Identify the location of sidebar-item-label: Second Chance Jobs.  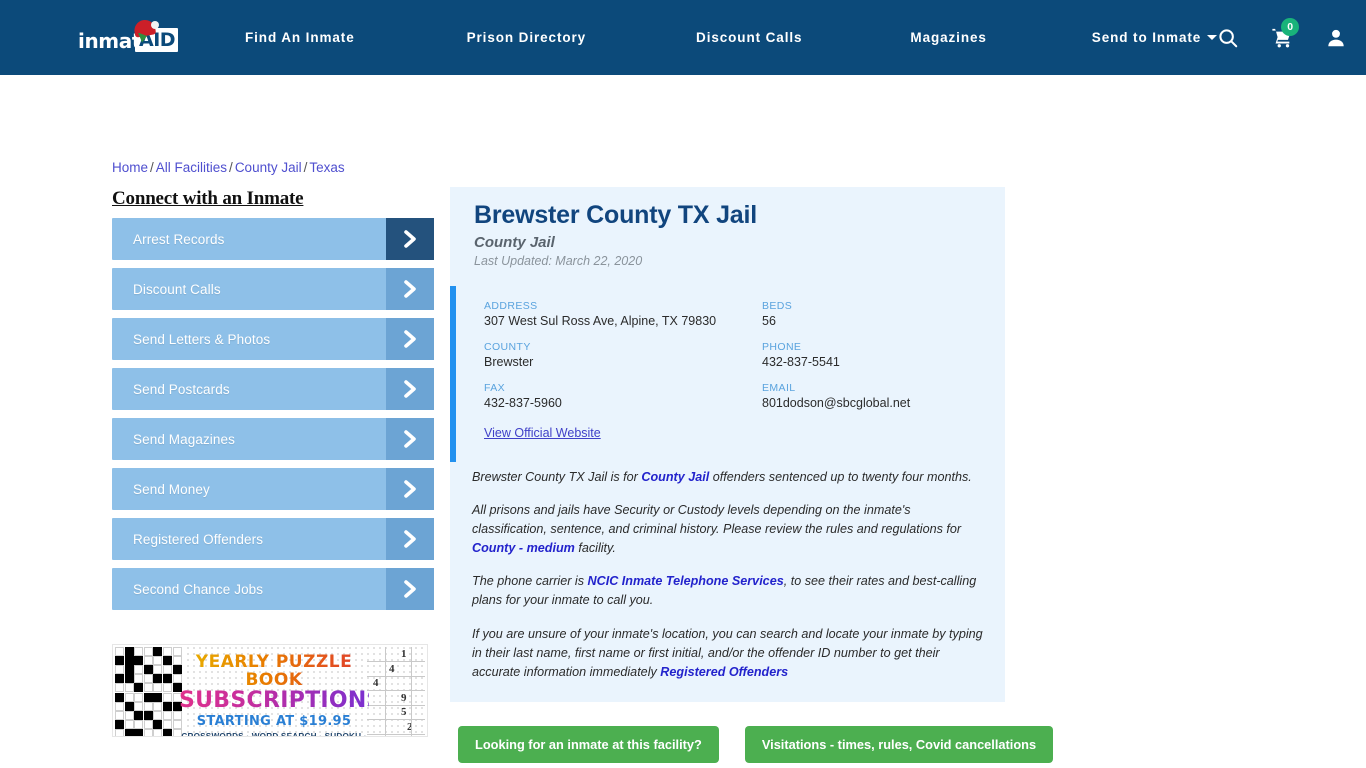
(198, 589).